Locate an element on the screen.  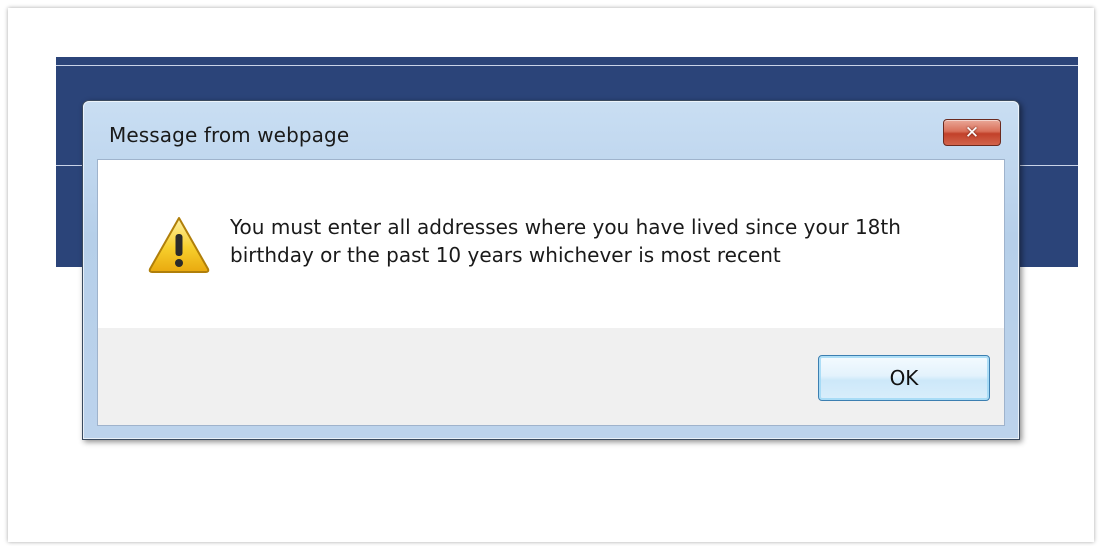
banner-divider-top is located at coordinates (567, 65).